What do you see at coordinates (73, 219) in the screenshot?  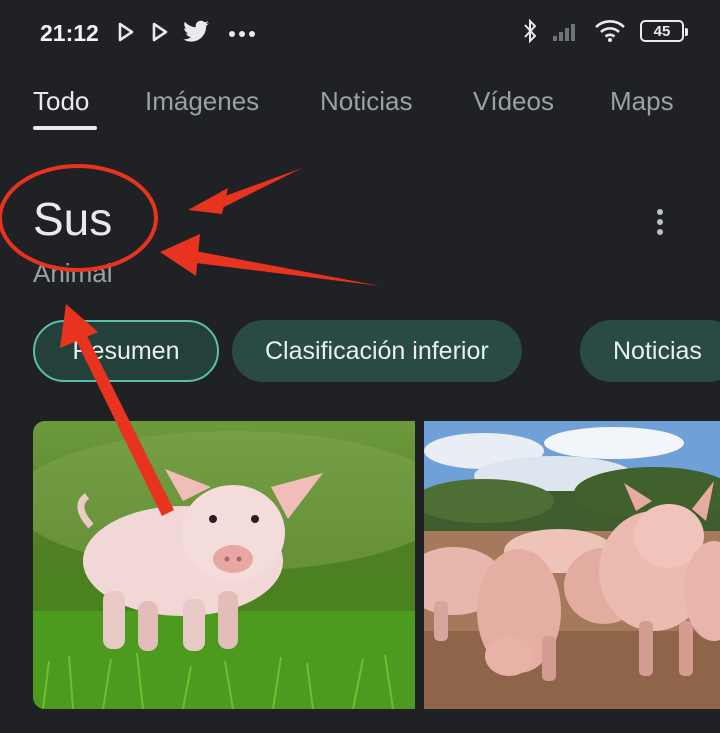 I see `entity-title: Sus` at bounding box center [73, 219].